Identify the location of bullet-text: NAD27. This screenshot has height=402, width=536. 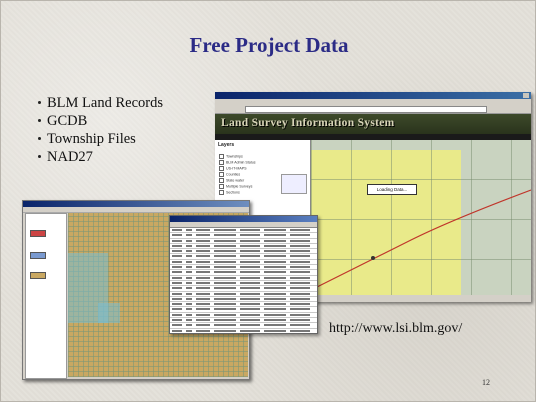
(70, 157).